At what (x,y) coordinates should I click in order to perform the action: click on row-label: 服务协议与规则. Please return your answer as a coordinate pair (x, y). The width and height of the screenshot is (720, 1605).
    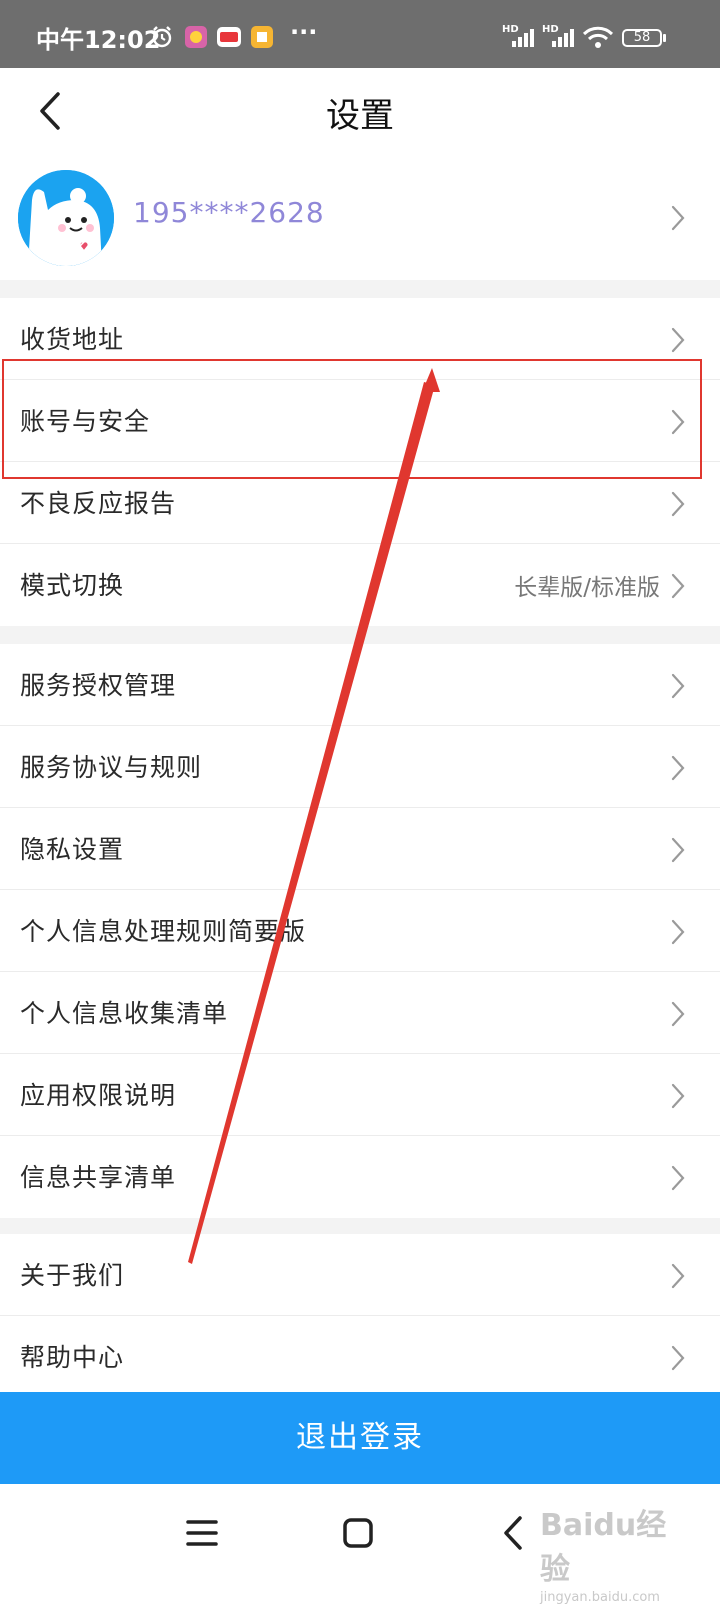
    Looking at the image, I should click on (111, 767).